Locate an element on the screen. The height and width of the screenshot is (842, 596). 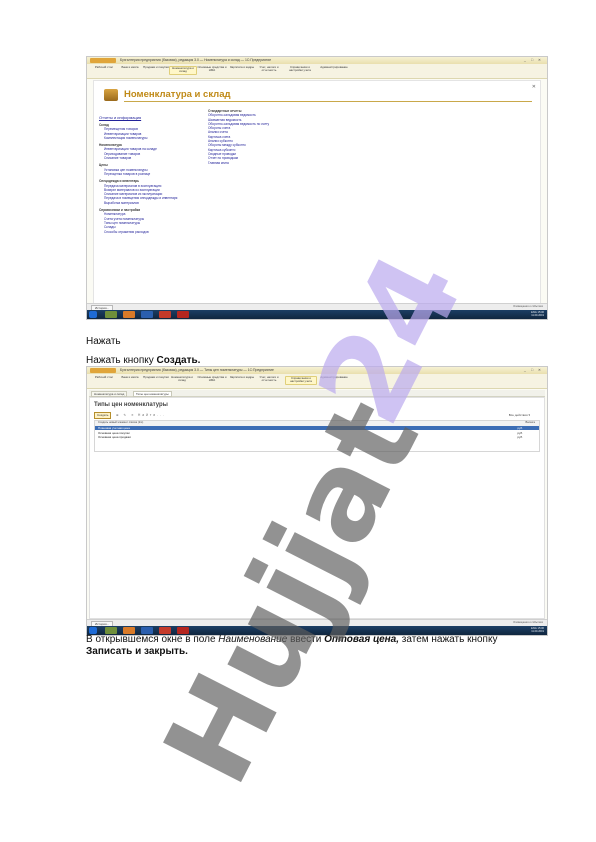
instruction-text: Нажать кнопку is located at coordinates (121, 360).